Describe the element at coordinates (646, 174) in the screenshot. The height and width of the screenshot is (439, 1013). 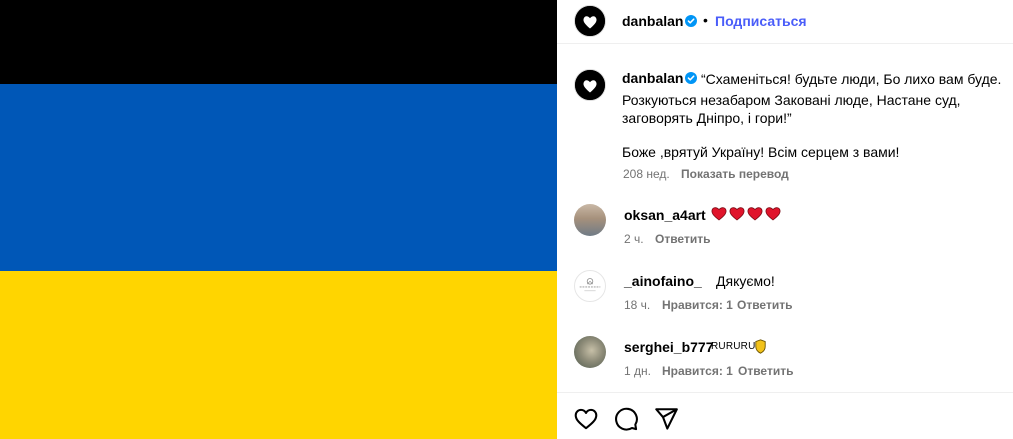
I see `caption-timestamp: 208 нед.` at that location.